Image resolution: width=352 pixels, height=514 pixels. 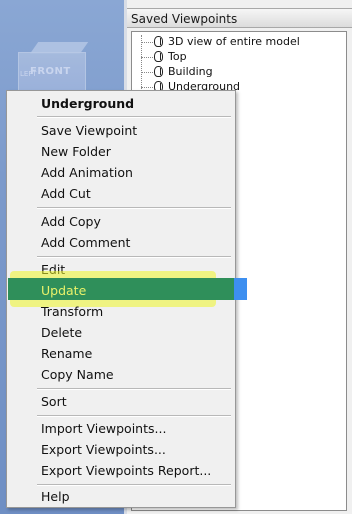 What do you see at coordinates (177, 56) in the screenshot?
I see `tree-item-label: Top` at bounding box center [177, 56].